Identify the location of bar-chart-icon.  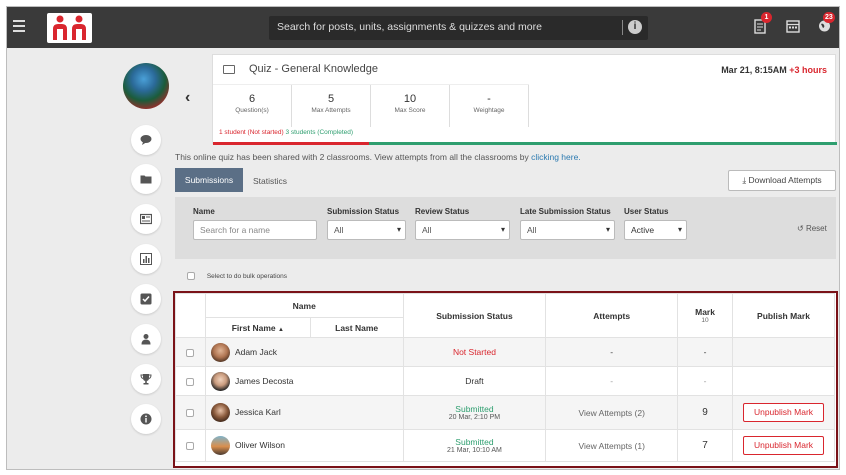
(146, 259).